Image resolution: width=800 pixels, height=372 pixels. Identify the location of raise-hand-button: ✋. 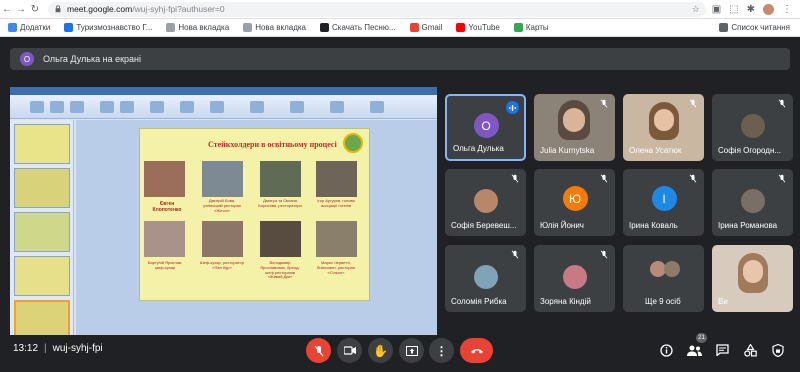
(380, 350).